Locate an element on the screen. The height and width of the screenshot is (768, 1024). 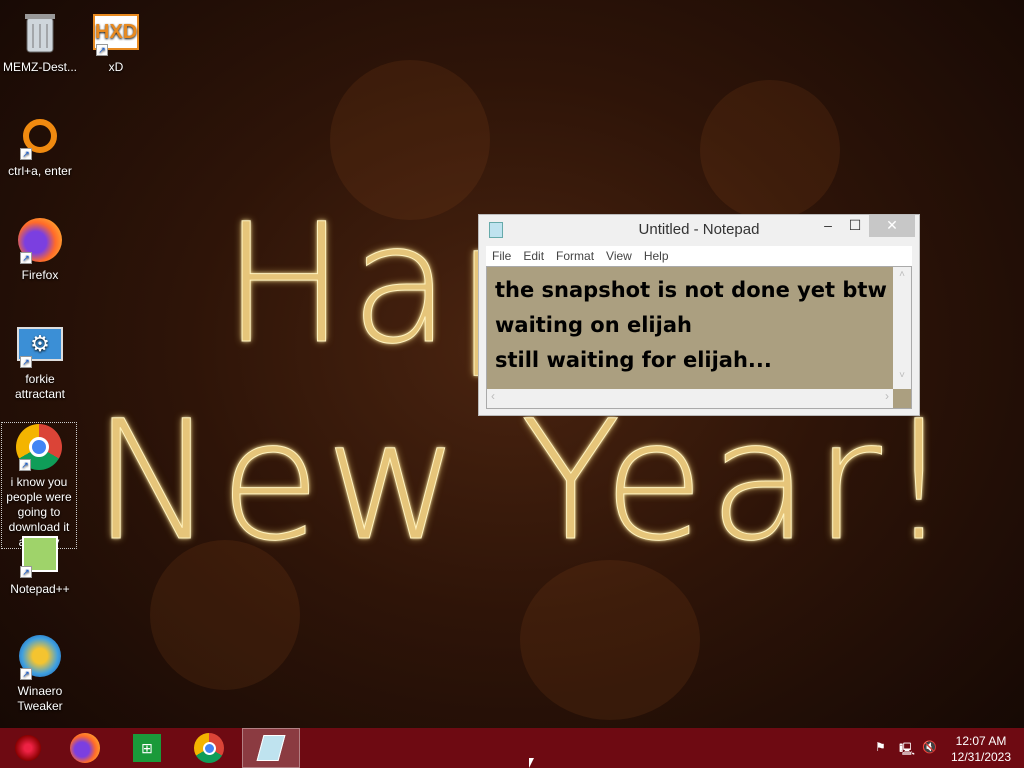
desktop-icon-notepadpp: ↗ Notepad++ is located at coordinates (40, 563).